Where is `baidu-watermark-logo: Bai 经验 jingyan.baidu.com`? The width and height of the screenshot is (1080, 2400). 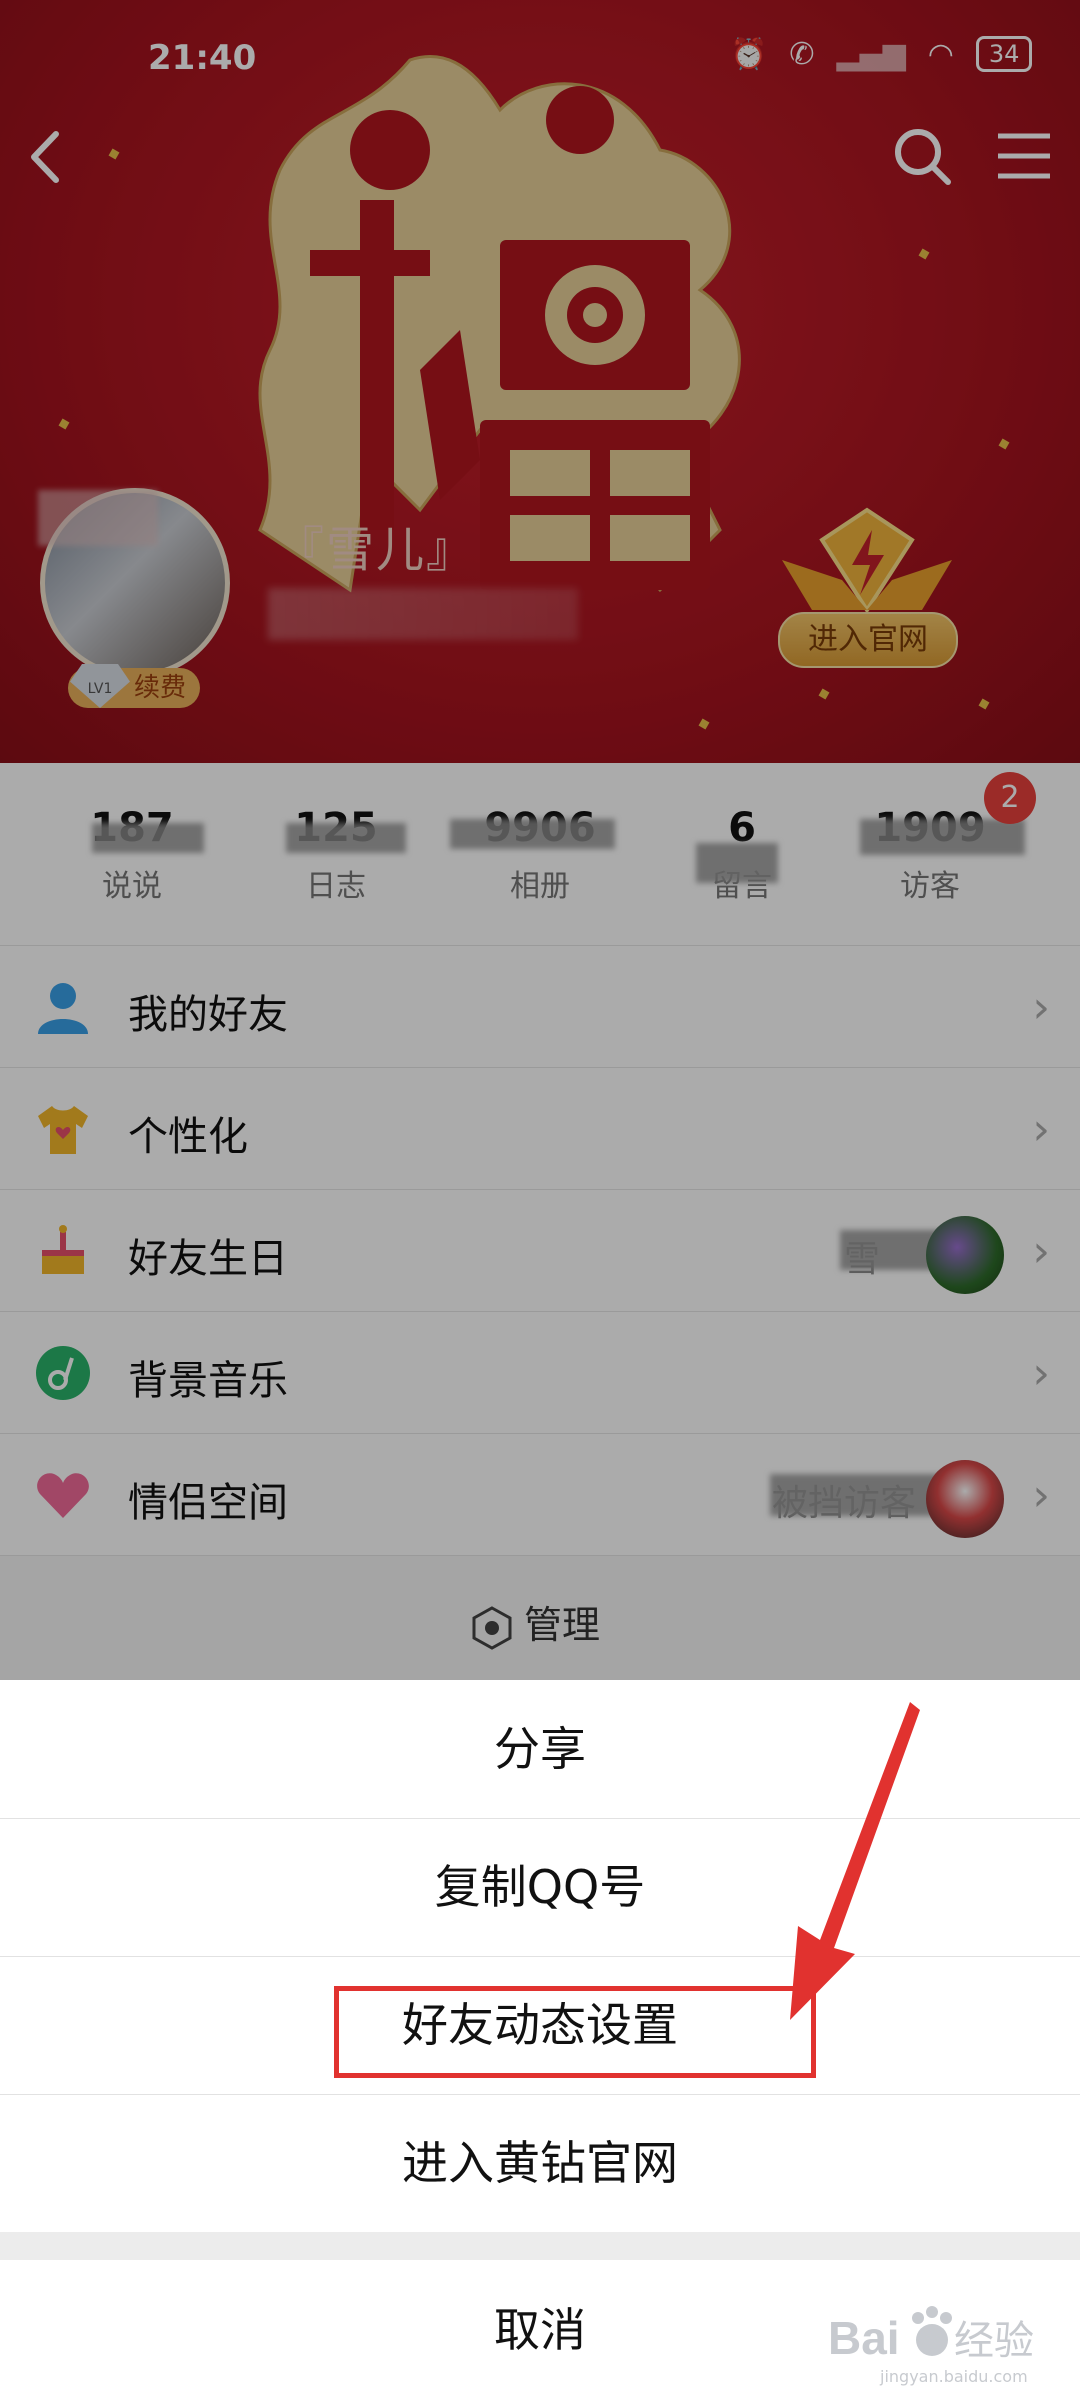 baidu-watermark-logo: Bai 经验 jingyan.baidu.com is located at coordinates (931, 2346).